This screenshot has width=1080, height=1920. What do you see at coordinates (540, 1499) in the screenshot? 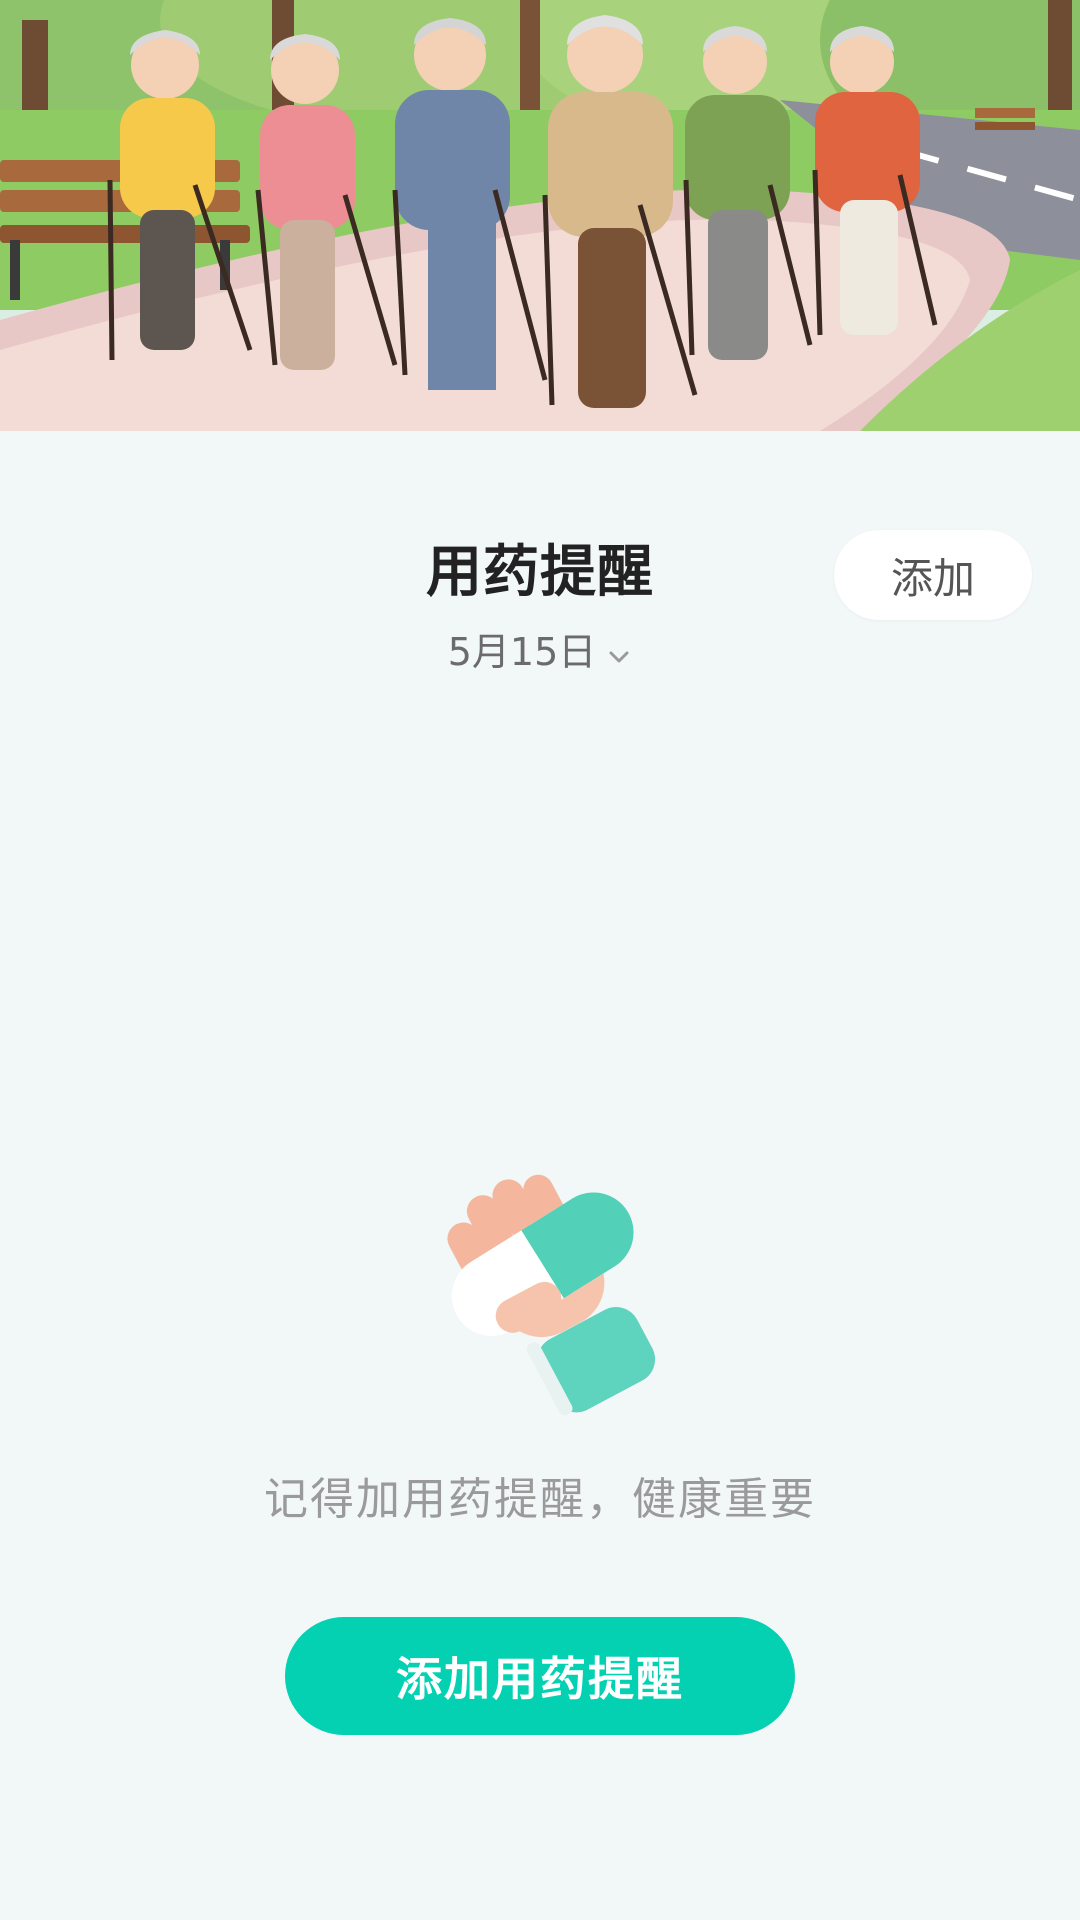
I see `empty-state-hint: 记得加用药提醒，健康重要` at bounding box center [540, 1499].